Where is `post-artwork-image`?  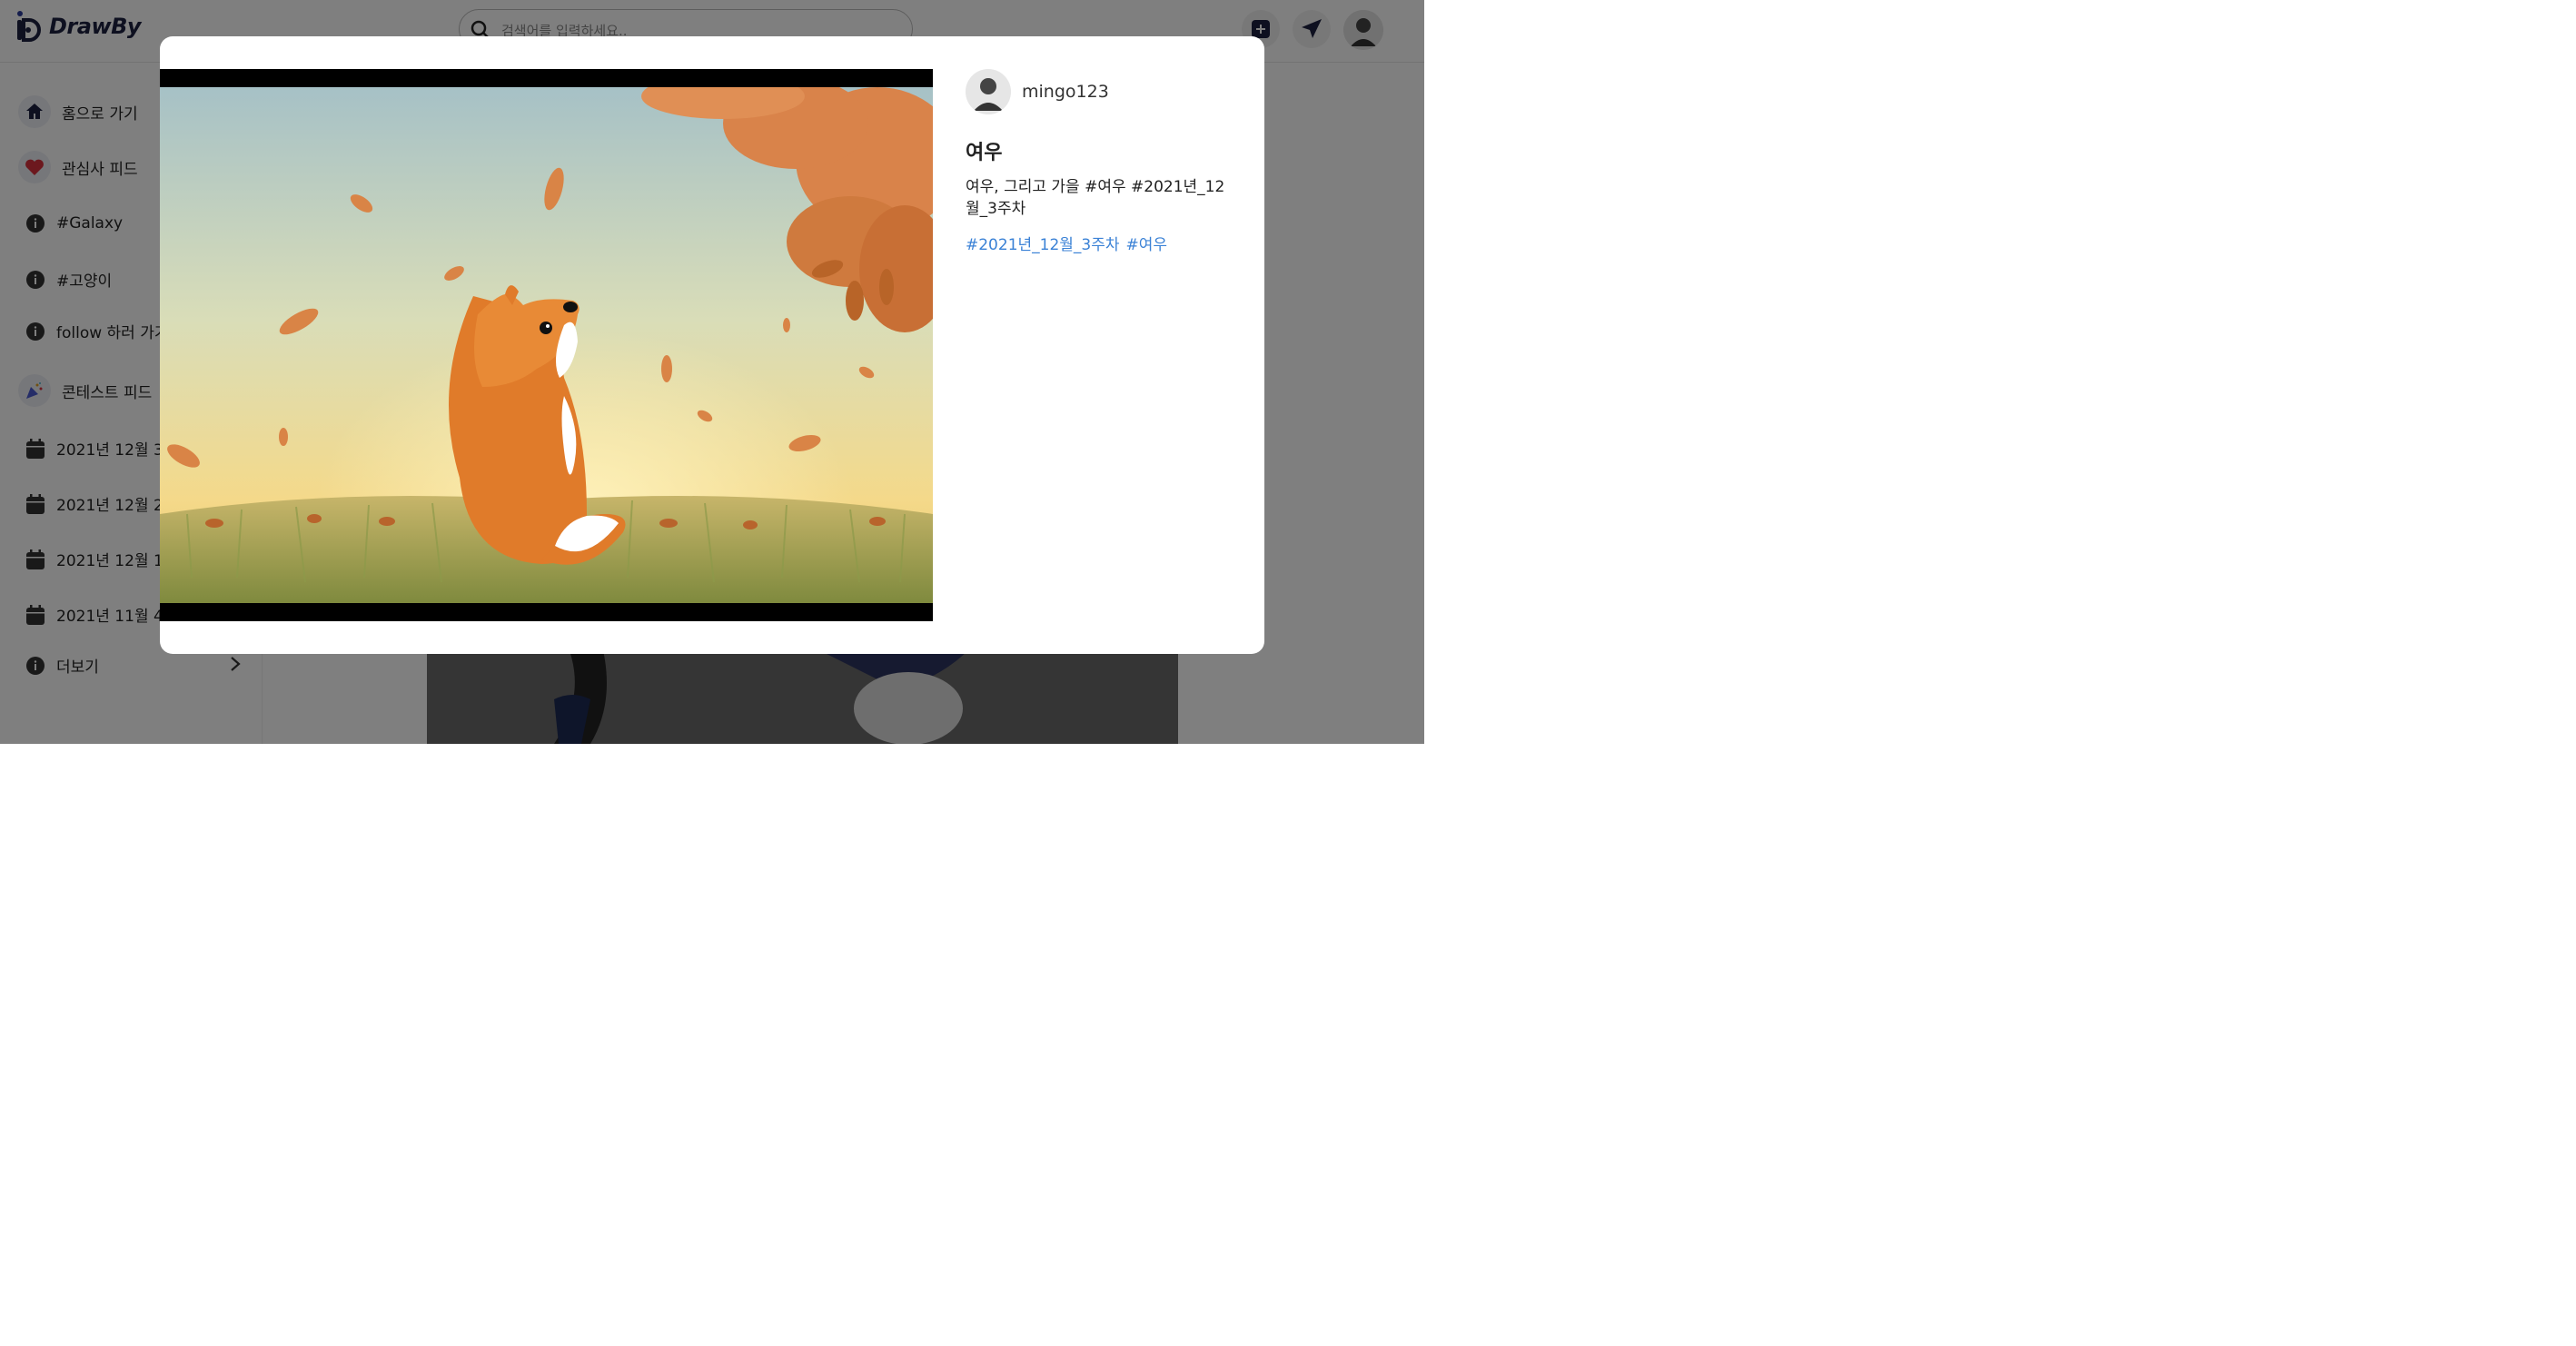 post-artwork-image is located at coordinates (546, 345).